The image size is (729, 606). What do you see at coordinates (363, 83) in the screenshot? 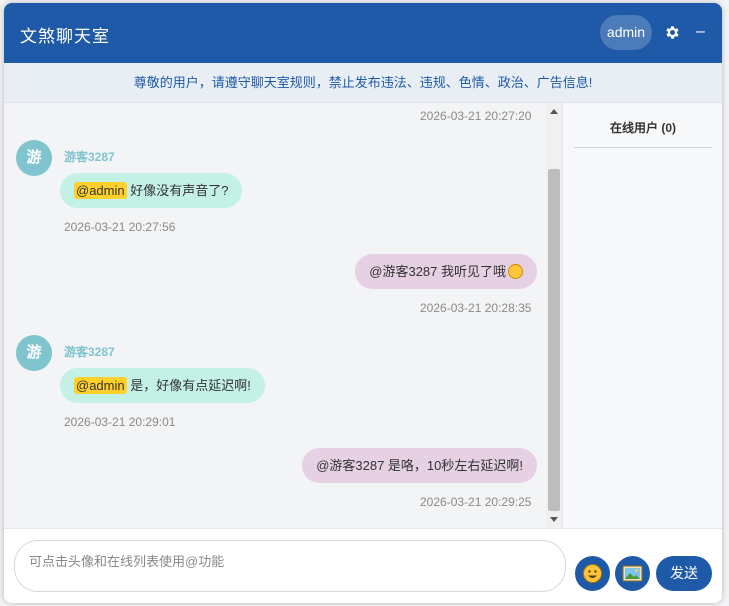
I see `rules-notice: 尊敬的用户，请遵守聊天室规则，禁止发布违法、违规、色情、政治、广告信息!` at bounding box center [363, 83].